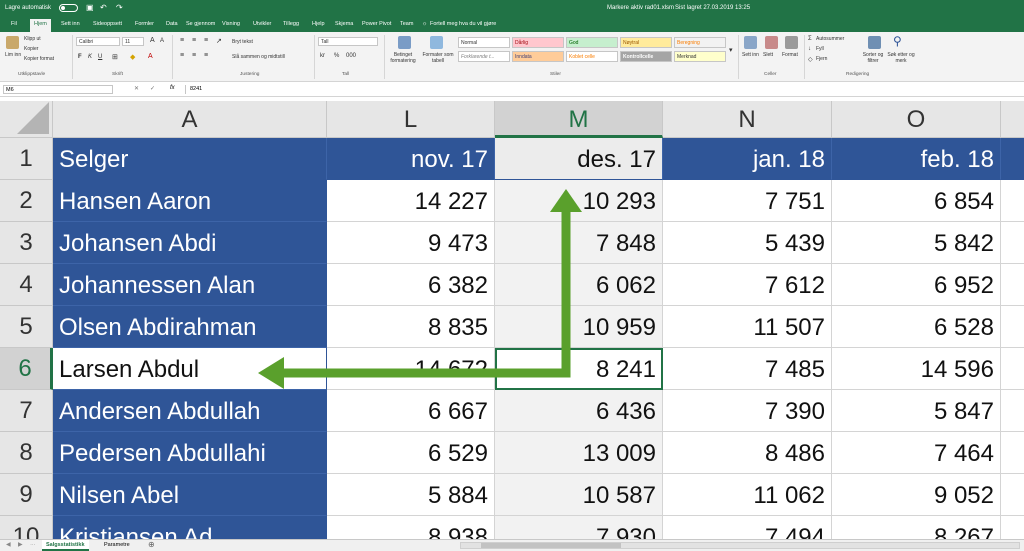 The height and width of the screenshot is (551, 1024). What do you see at coordinates (579, 453) in the screenshot?
I see `cell-dec-row8: 13 009` at bounding box center [579, 453].